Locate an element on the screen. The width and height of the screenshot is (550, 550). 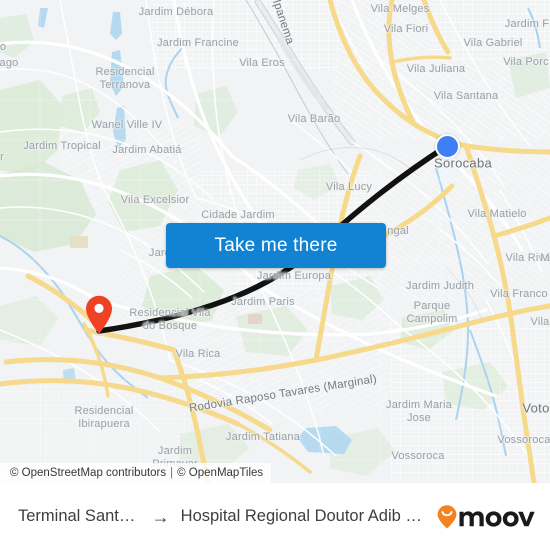
destination-marker is located at coordinates (447, 146).